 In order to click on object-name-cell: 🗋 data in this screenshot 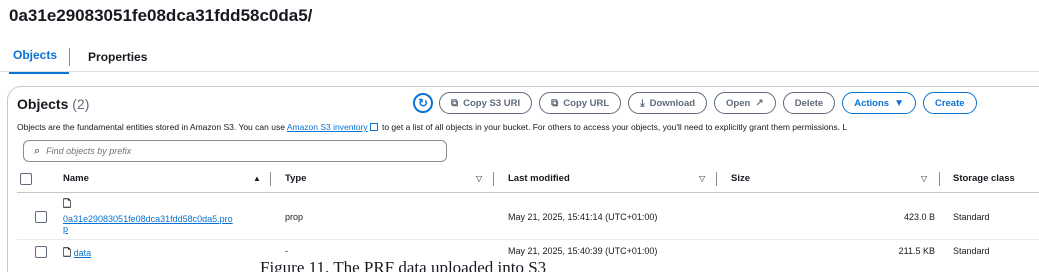, I will do `click(77, 254)`.